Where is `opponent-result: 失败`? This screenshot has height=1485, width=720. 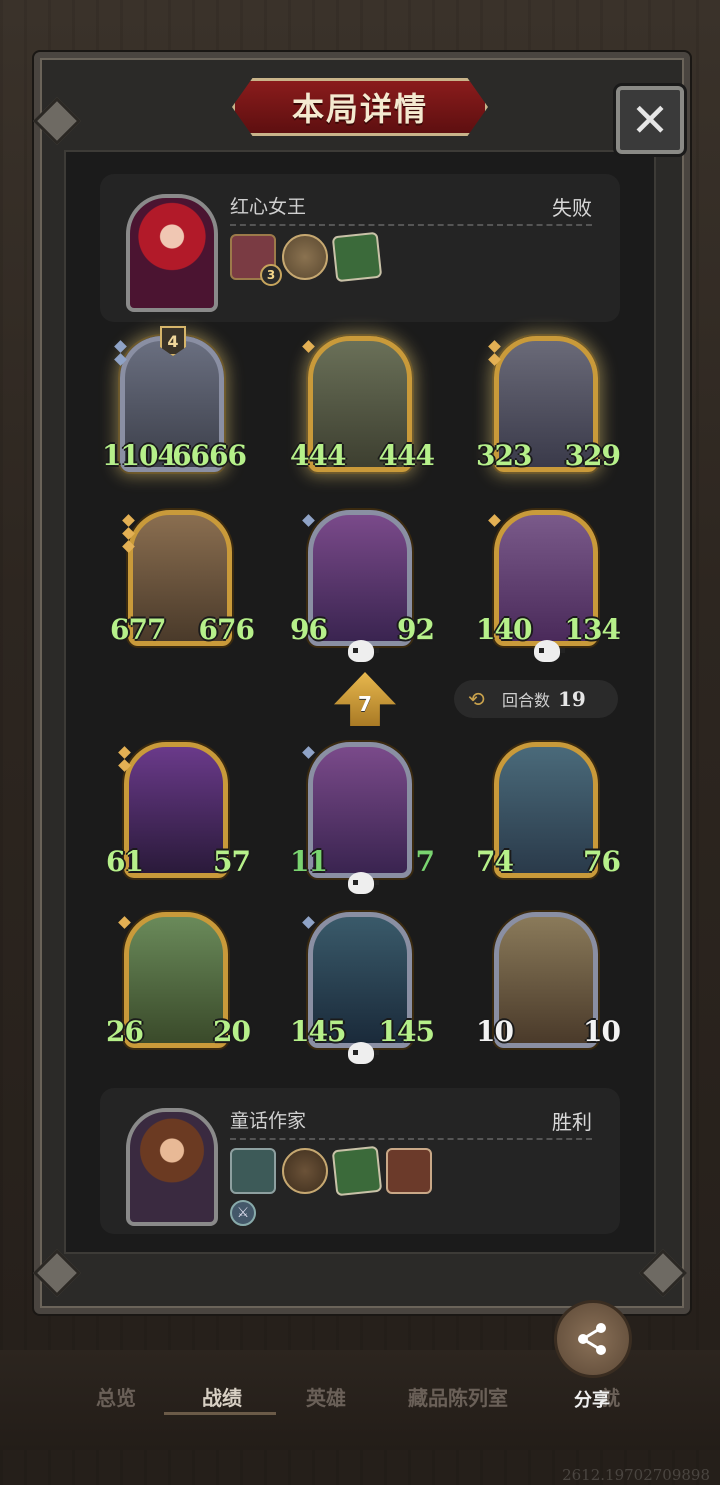 opponent-result: 失败 is located at coordinates (572, 208).